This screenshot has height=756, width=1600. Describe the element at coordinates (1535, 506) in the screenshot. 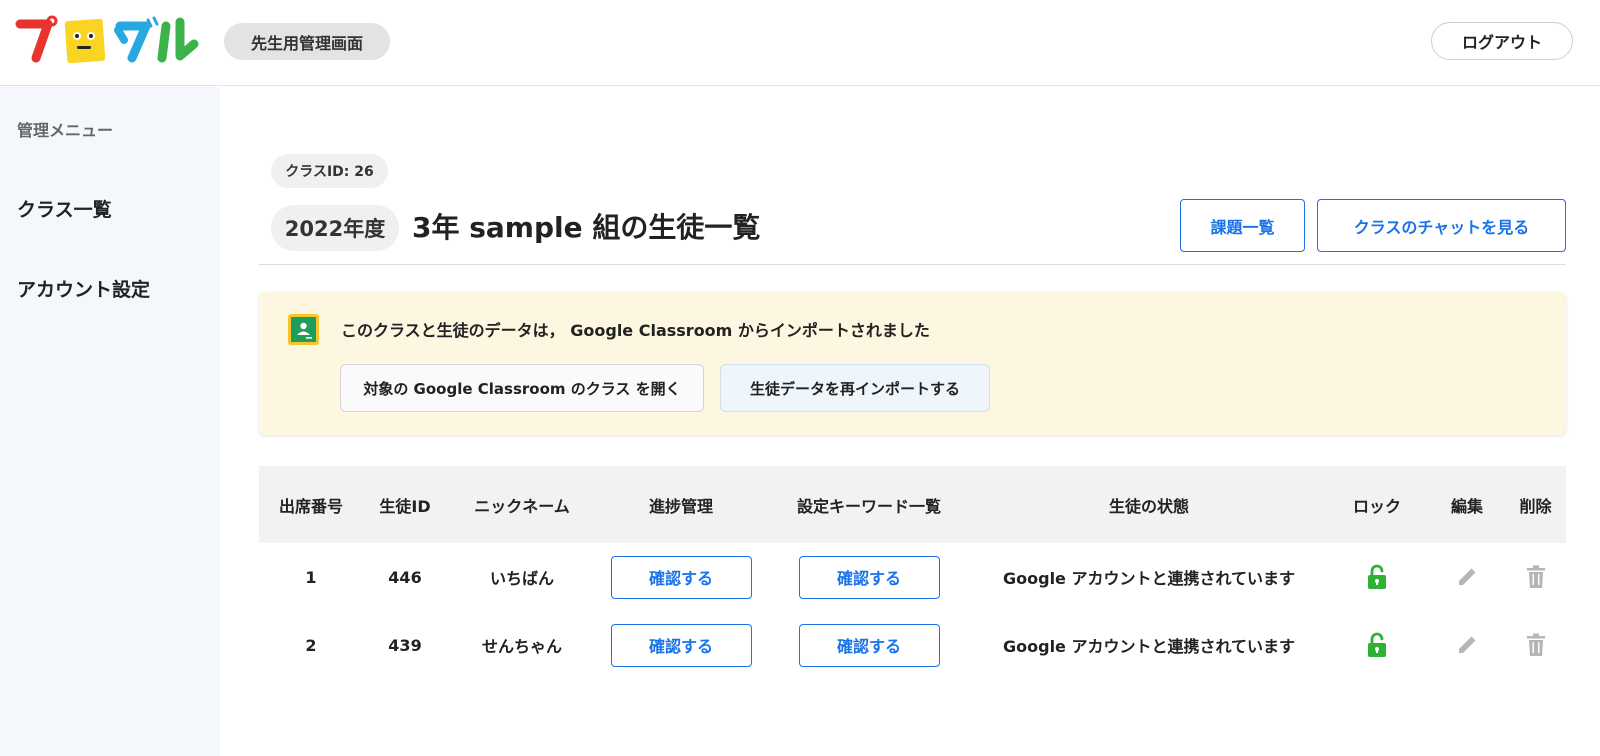

I see `column-header-delete: 削除` at that location.